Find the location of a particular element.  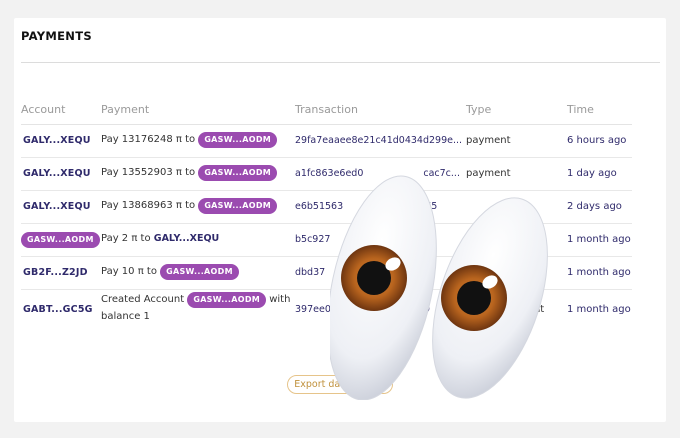

transaction-link: 397ee0 is located at coordinates (313, 309).